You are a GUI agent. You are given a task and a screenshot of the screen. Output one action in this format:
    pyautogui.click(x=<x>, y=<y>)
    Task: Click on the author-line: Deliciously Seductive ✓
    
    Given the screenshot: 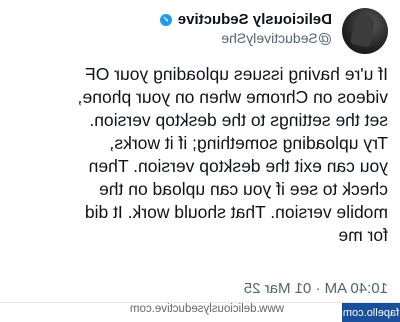 What is the action you would take?
    pyautogui.click(x=245, y=19)
    